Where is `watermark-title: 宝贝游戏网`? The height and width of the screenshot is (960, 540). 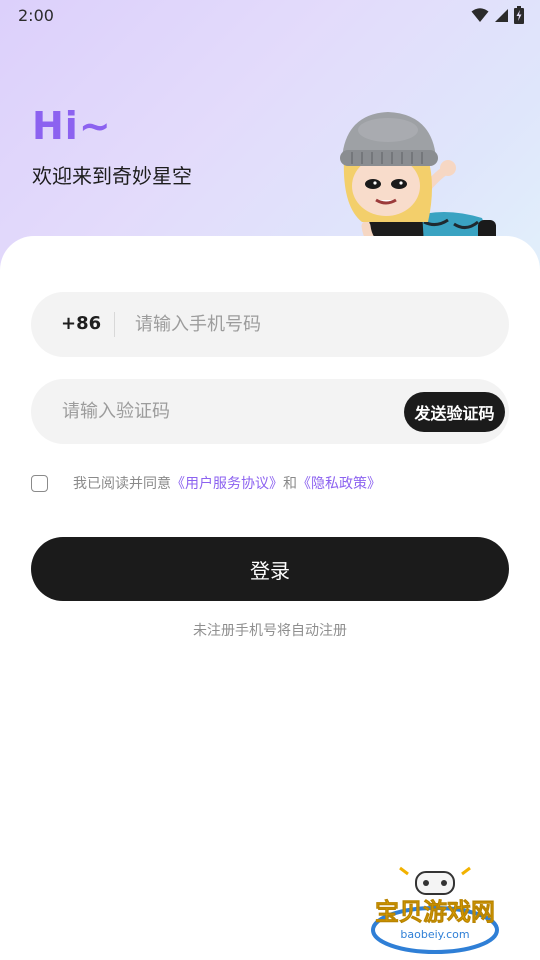
watermark-title: 宝贝游戏网 is located at coordinates (435, 912).